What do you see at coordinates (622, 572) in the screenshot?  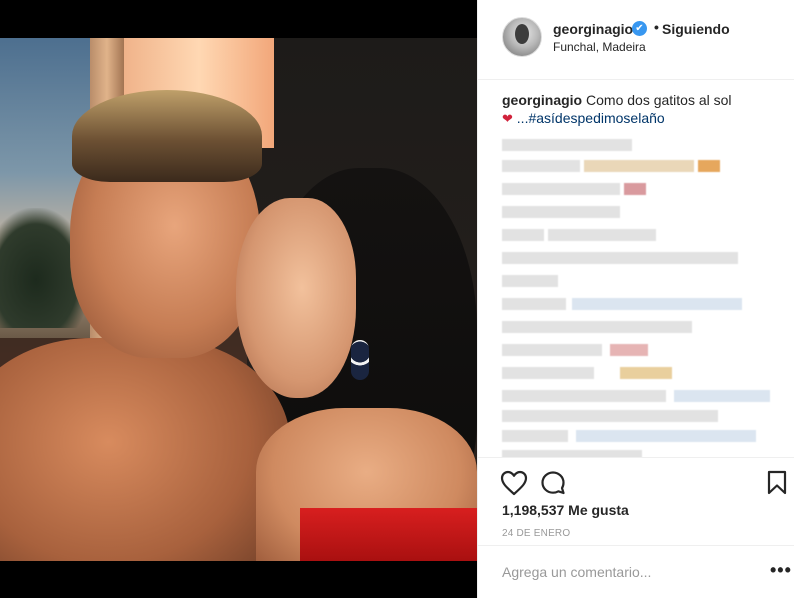 I see `comment-input` at bounding box center [622, 572].